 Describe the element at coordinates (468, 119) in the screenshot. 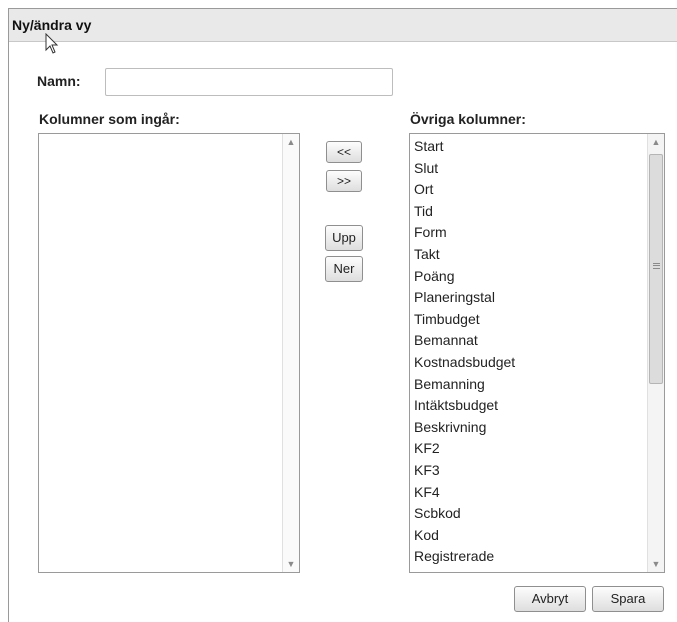

I see `other-columns-label: Övriga kolumner:` at that location.